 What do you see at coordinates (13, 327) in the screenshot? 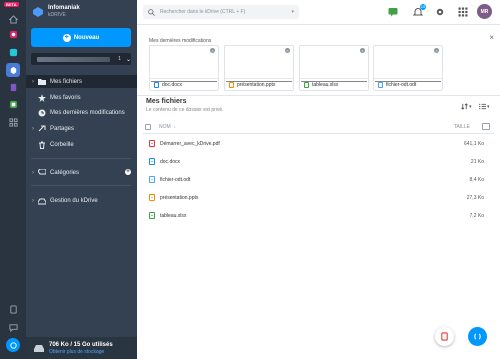
I see `chat-icon` at bounding box center [13, 327].